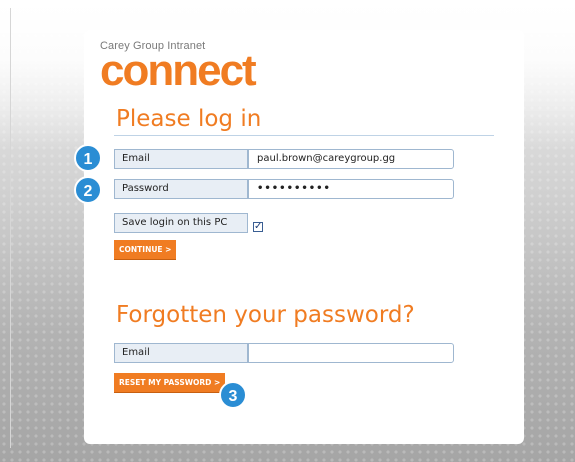 The height and width of the screenshot is (462, 575). What do you see at coordinates (304, 135) in the screenshot?
I see `heading-divider` at bounding box center [304, 135].